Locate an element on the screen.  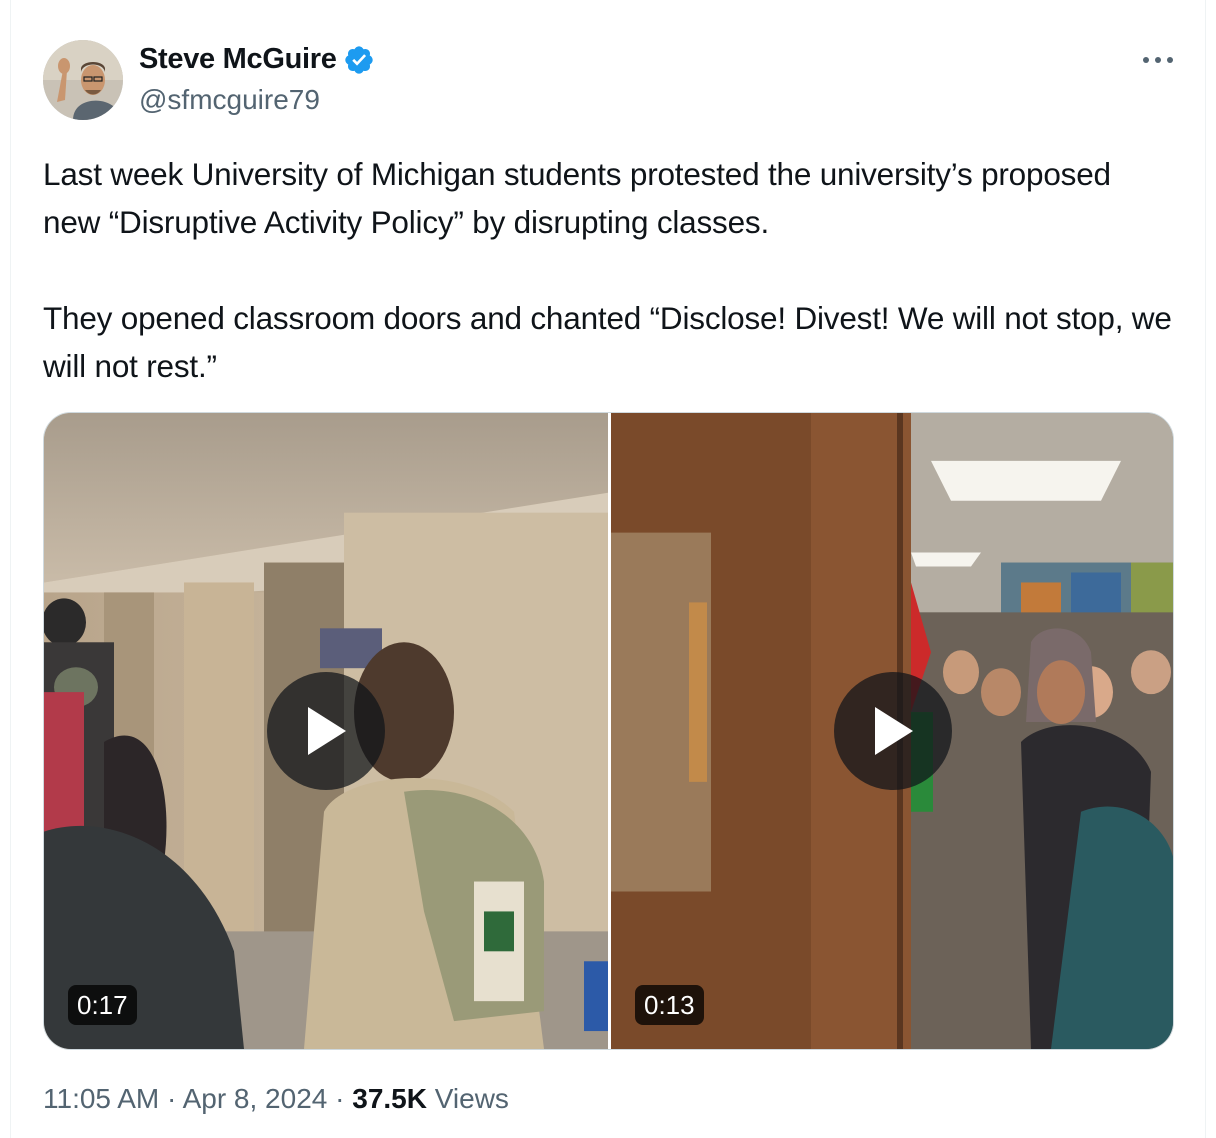
author-display-name: Steve McGuire is located at coordinates (238, 59).